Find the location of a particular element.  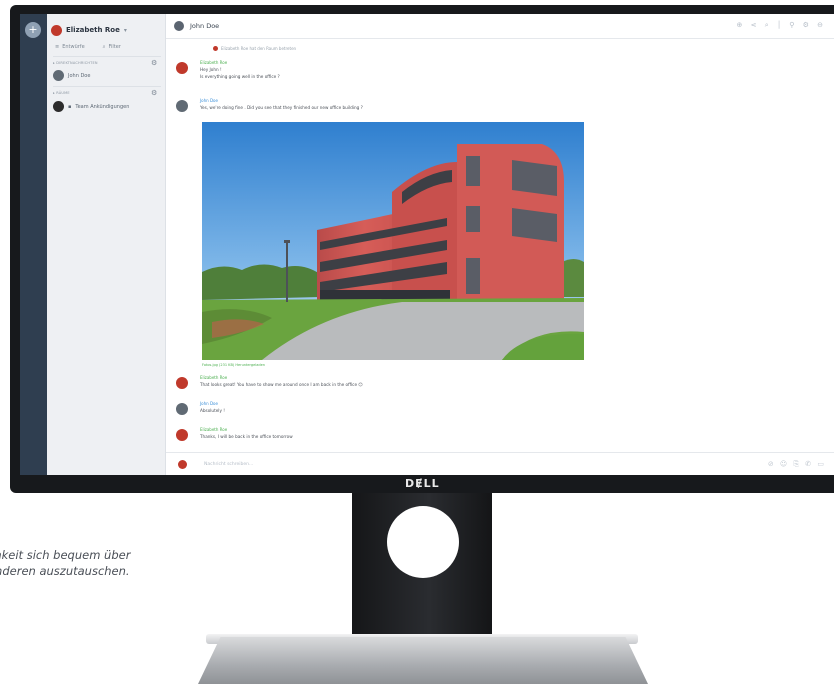

composer-action-icons: ⊘ ☺ ⎘ ✆ ▭ is located at coordinates (797, 464).